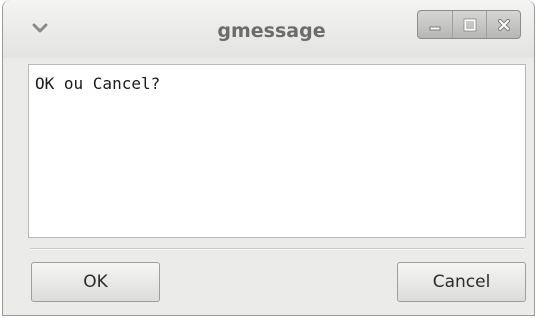 Image resolution: width=539 pixels, height=318 pixels. What do you see at coordinates (277, 249) in the screenshot?
I see `separator` at bounding box center [277, 249].